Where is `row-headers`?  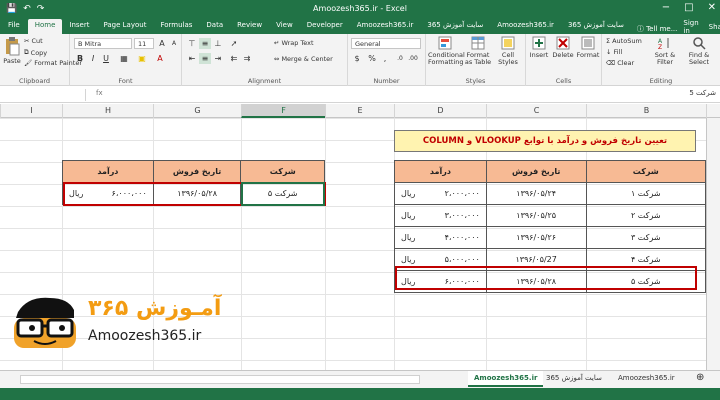 row-headers is located at coordinates (713, 244).